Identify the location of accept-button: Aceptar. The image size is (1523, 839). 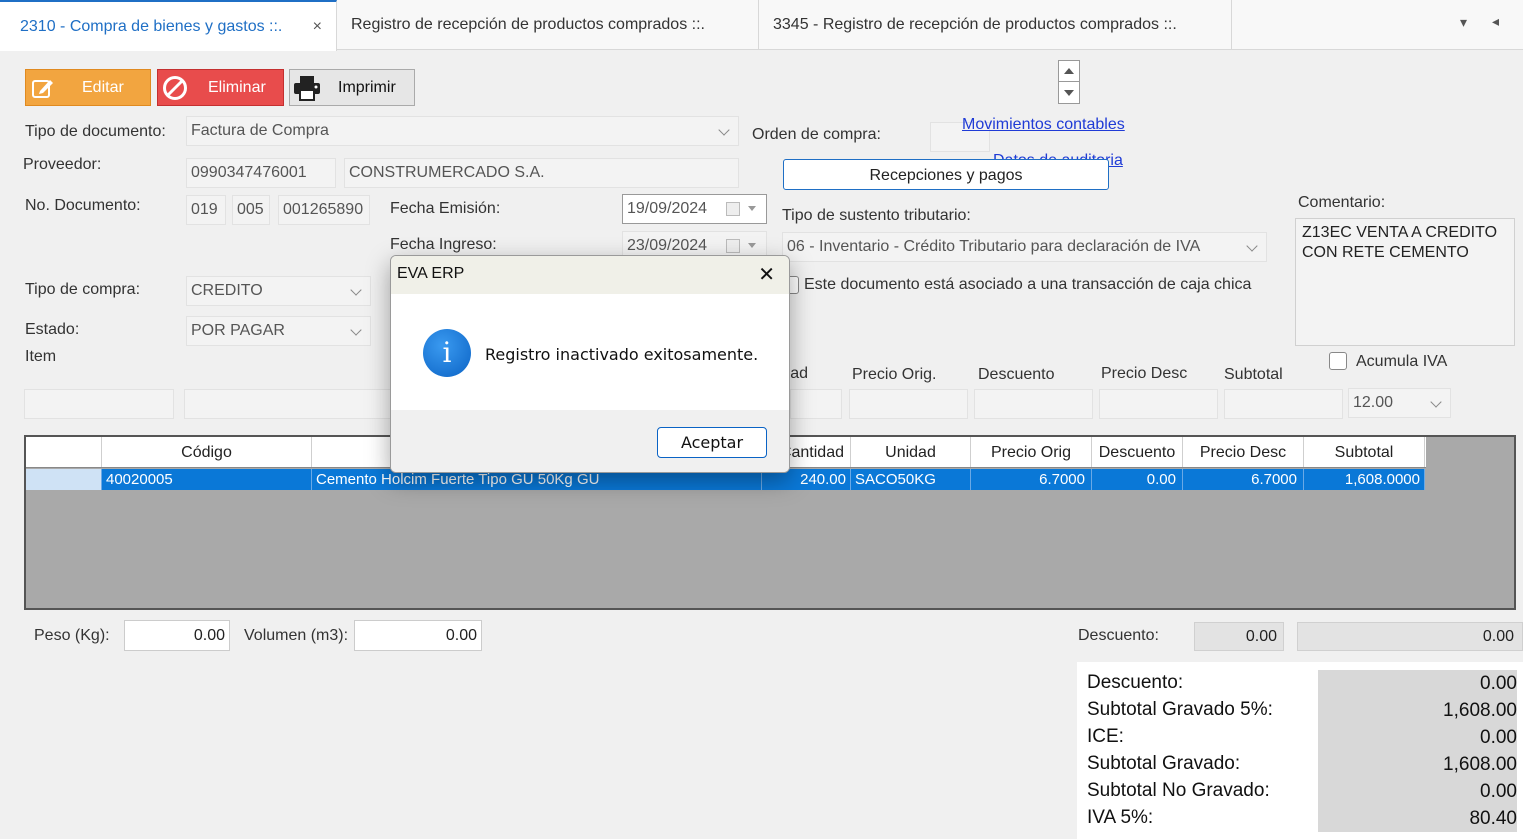
(712, 442).